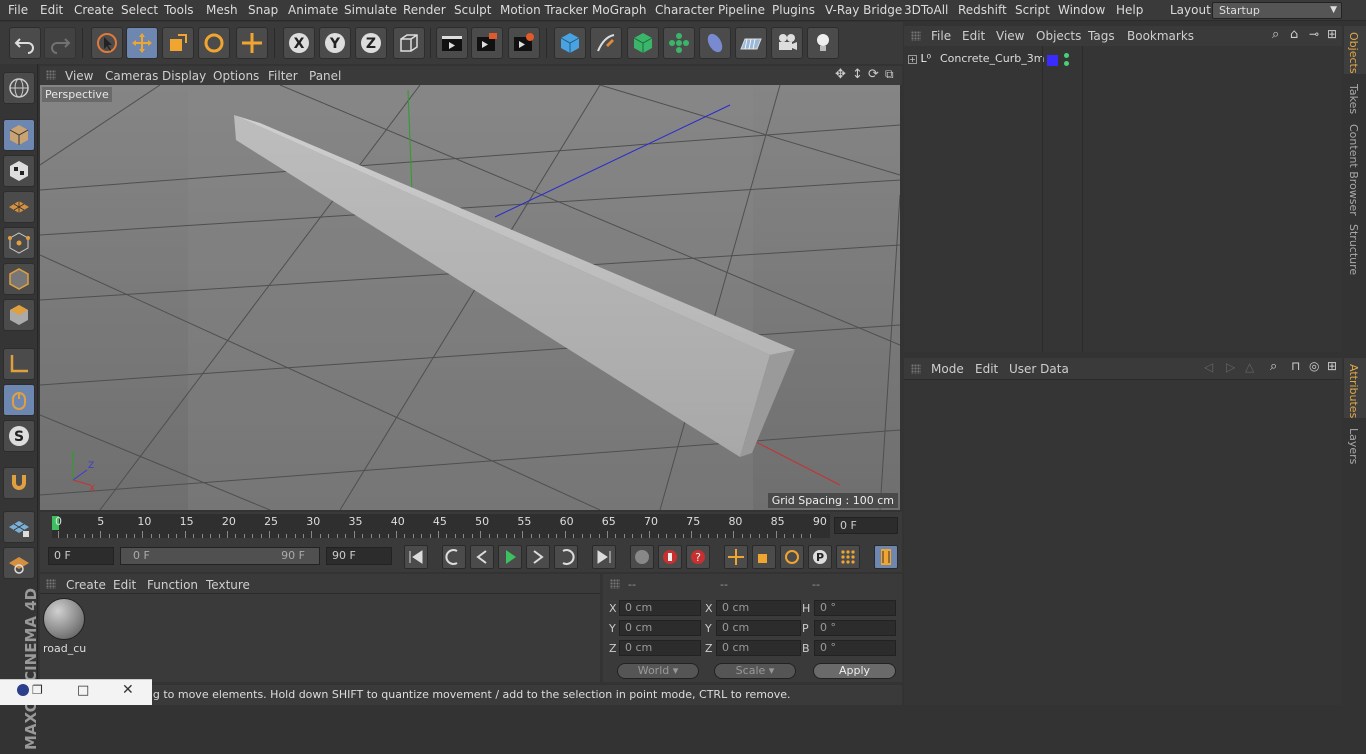 Image resolution: width=1366 pixels, height=754 pixels. I want to click on undo-button, so click(25, 43).